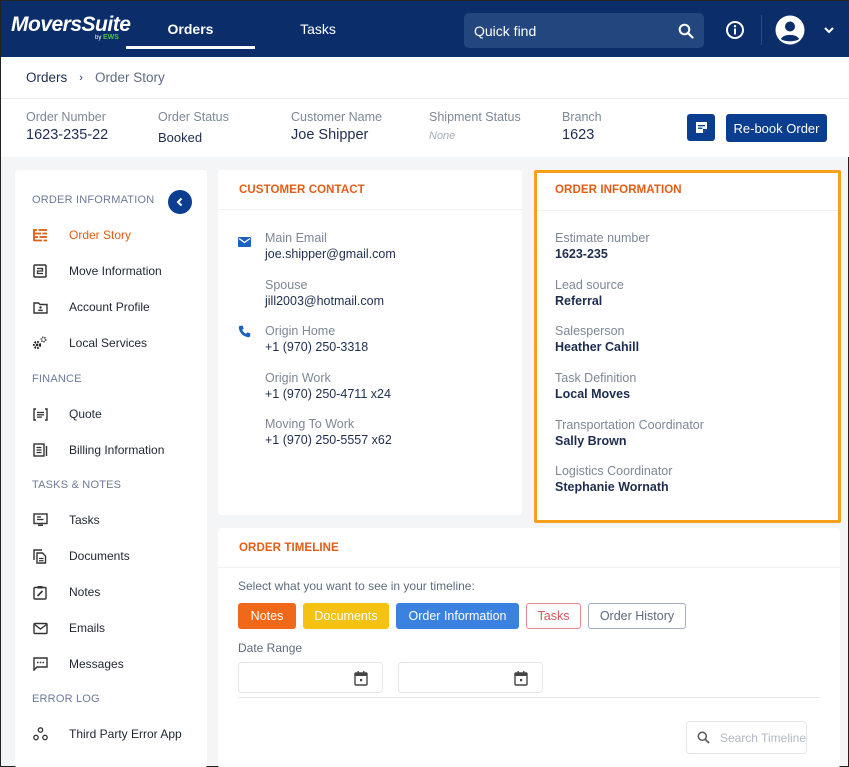 The width and height of the screenshot is (849, 767). Describe the element at coordinates (190, 29) in the screenshot. I see `nav-tab-orders: Orders` at that location.